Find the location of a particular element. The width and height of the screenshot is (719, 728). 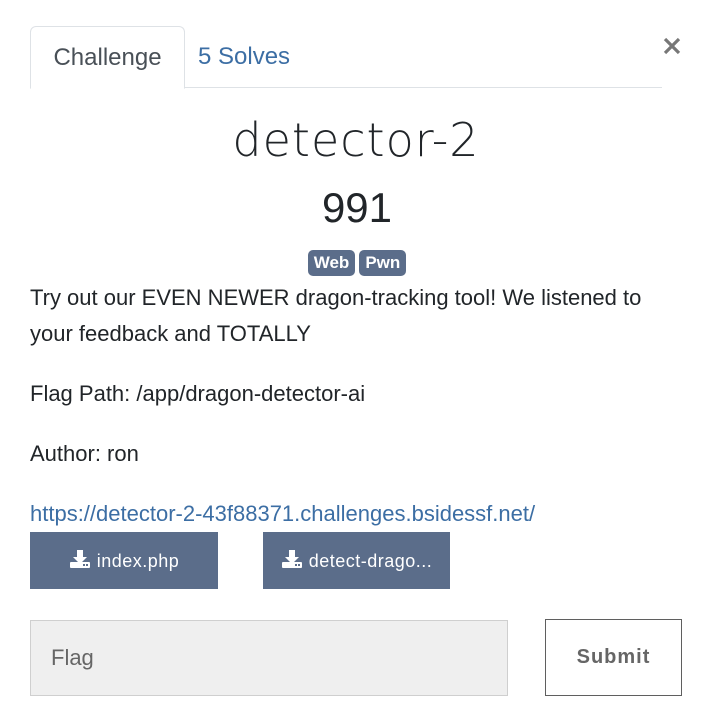

file-name: index.php is located at coordinates (138, 560).